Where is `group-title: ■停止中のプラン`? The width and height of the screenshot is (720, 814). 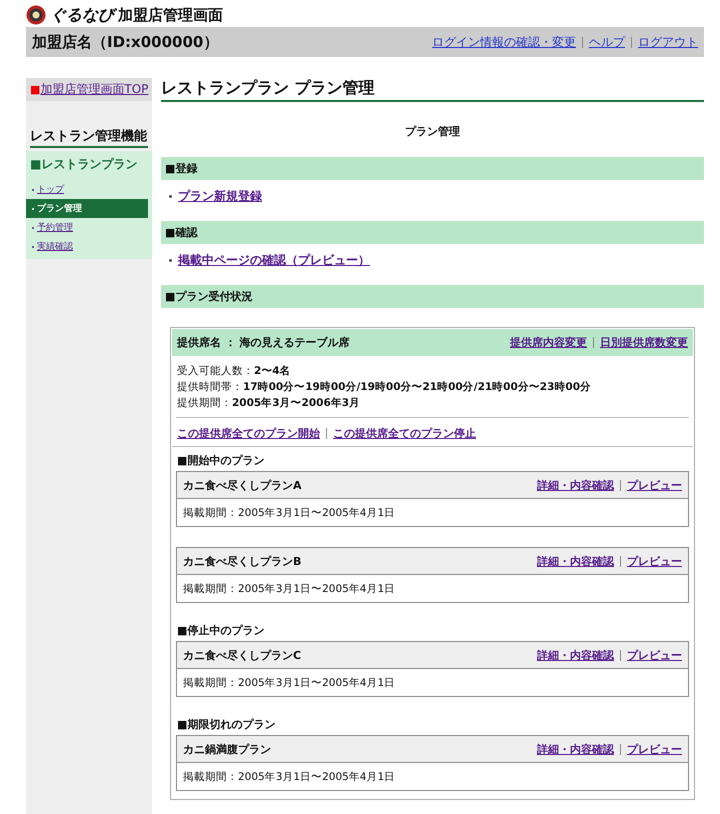
group-title: ■停止中のプラン is located at coordinates (221, 630).